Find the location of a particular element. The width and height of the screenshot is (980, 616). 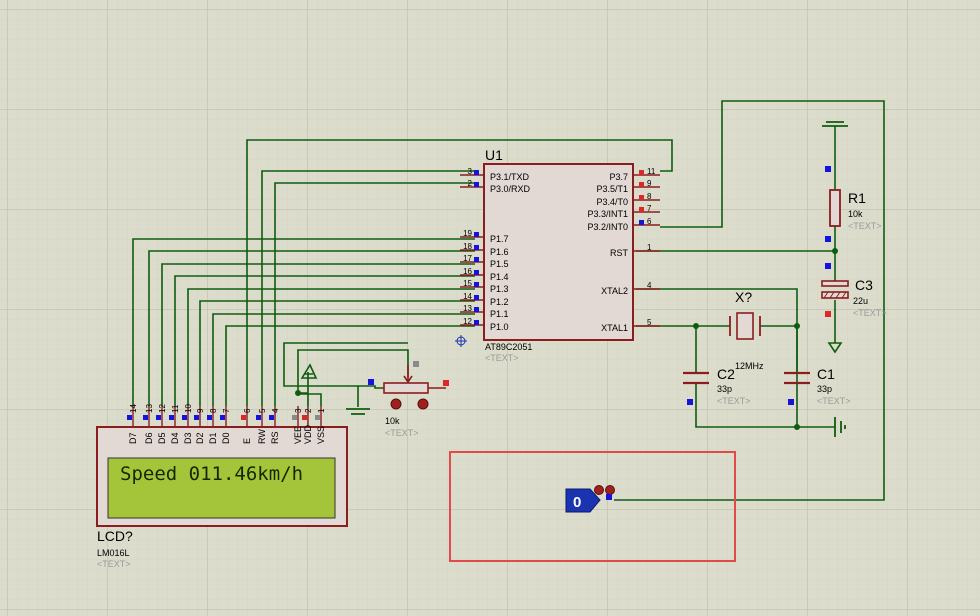

c2-ref: C2 is located at coordinates (726, 374).